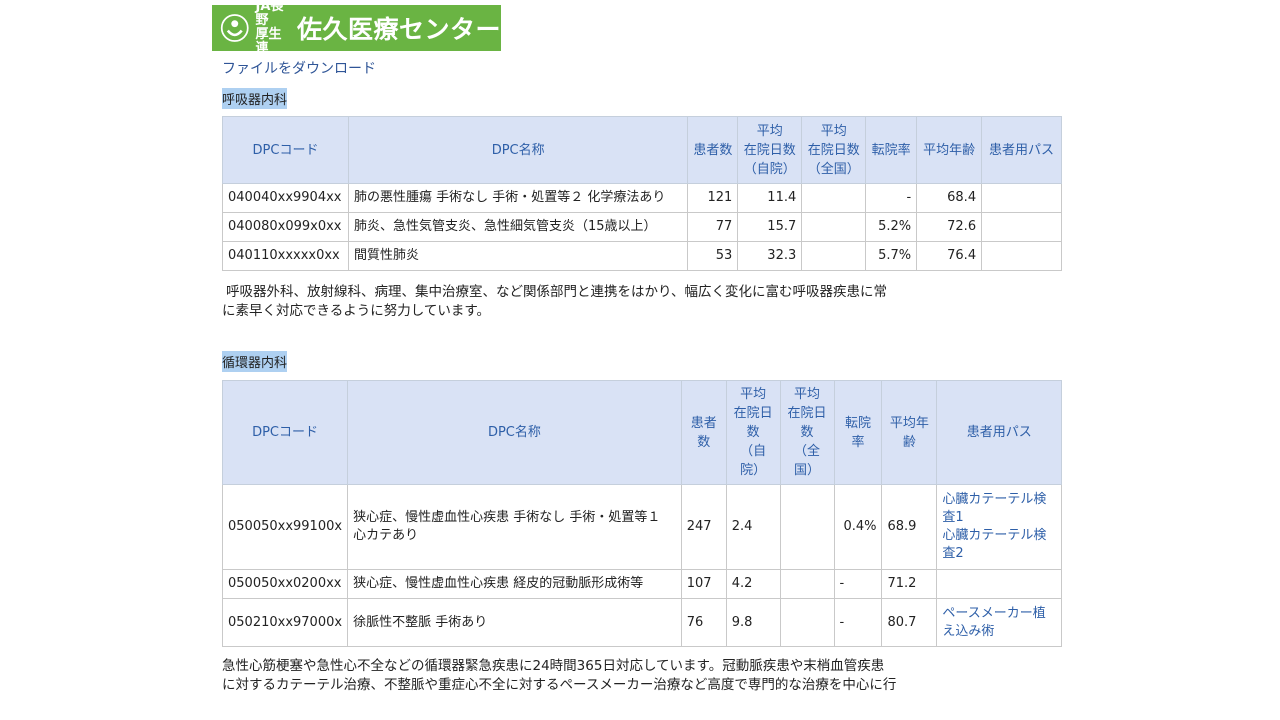 This screenshot has width=1280, height=720. Describe the element at coordinates (703, 423) in the screenshot. I see `header-text: 患者` at that location.